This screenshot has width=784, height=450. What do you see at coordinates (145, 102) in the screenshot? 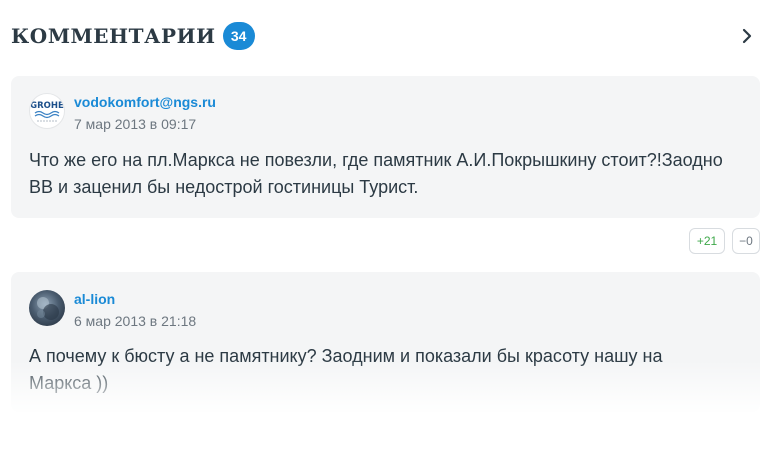
I see `comment-author-link: vodokomfort@ngs.ru` at bounding box center [145, 102].